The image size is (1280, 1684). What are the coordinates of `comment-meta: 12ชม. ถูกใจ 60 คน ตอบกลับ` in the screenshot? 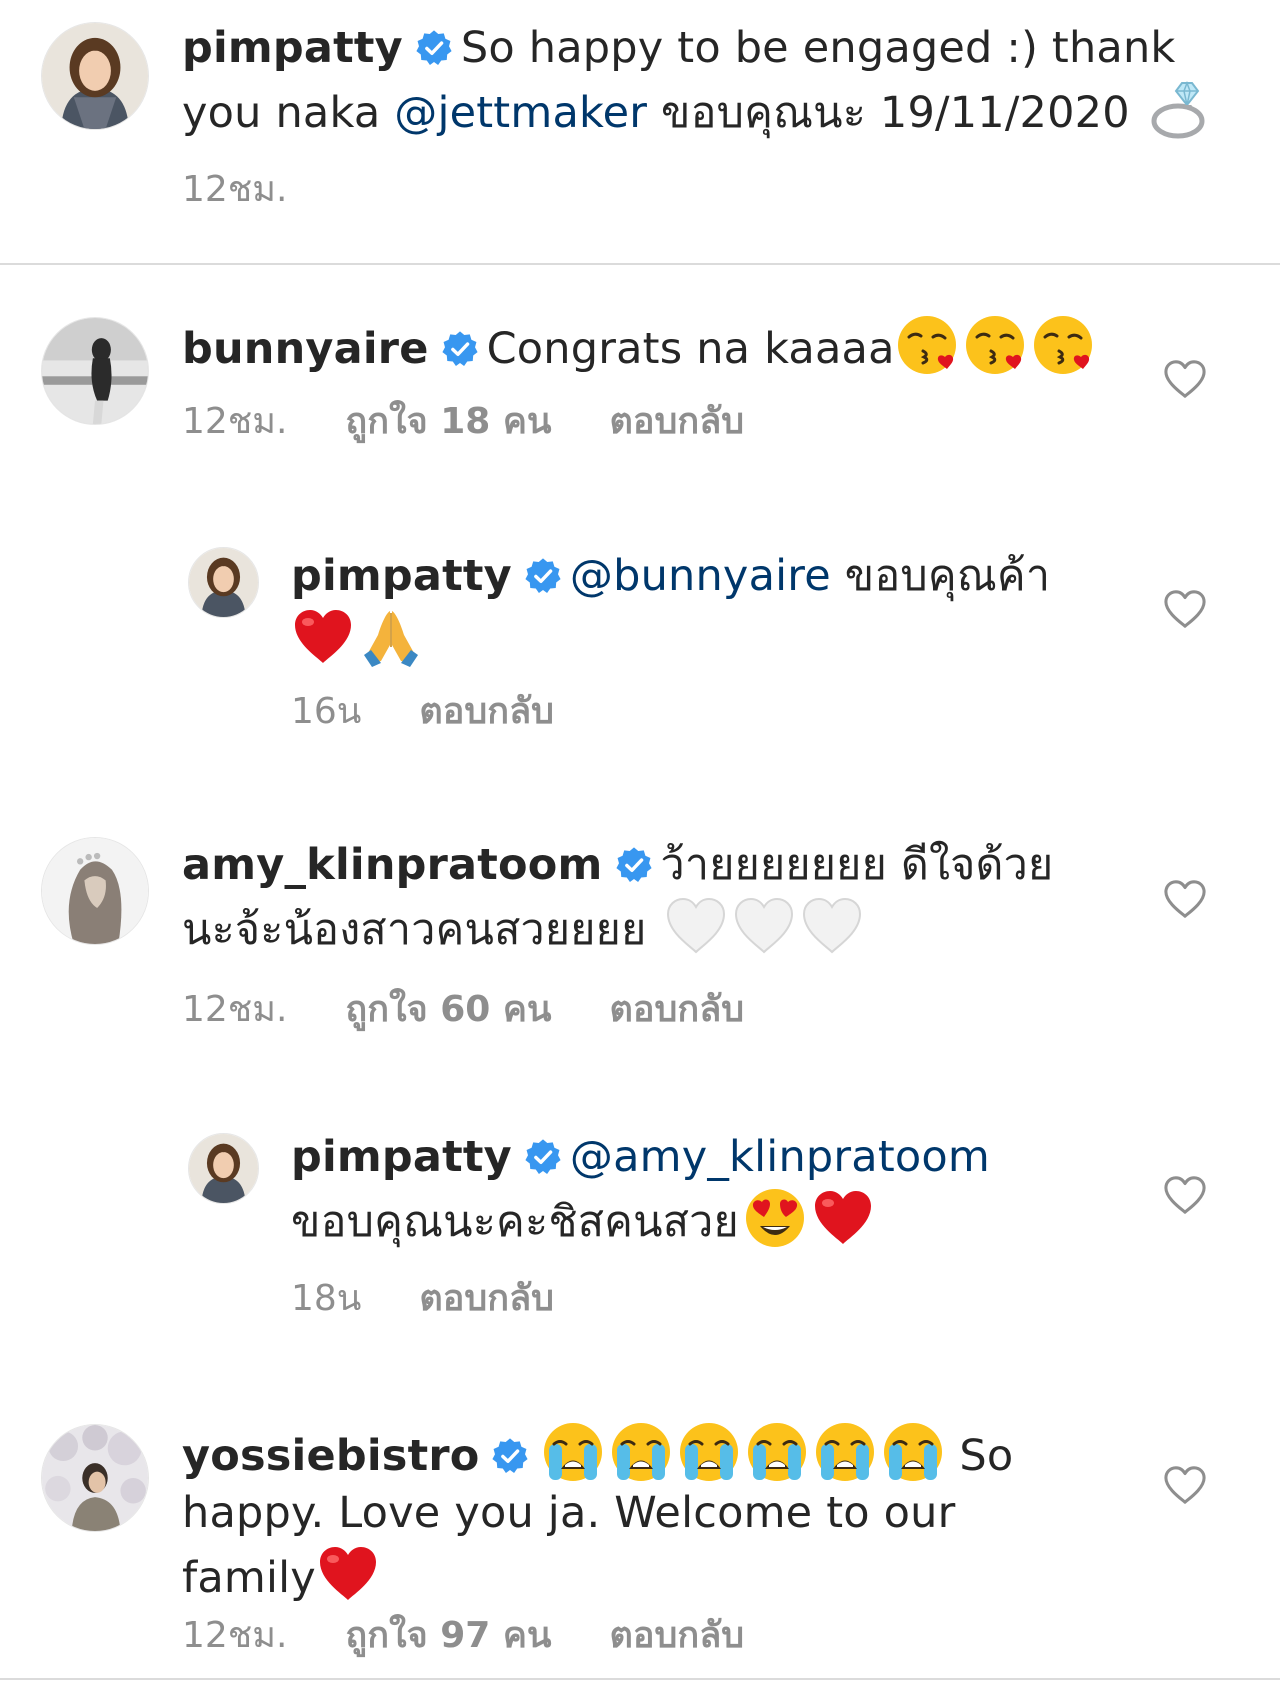 It's located at (463, 1010).